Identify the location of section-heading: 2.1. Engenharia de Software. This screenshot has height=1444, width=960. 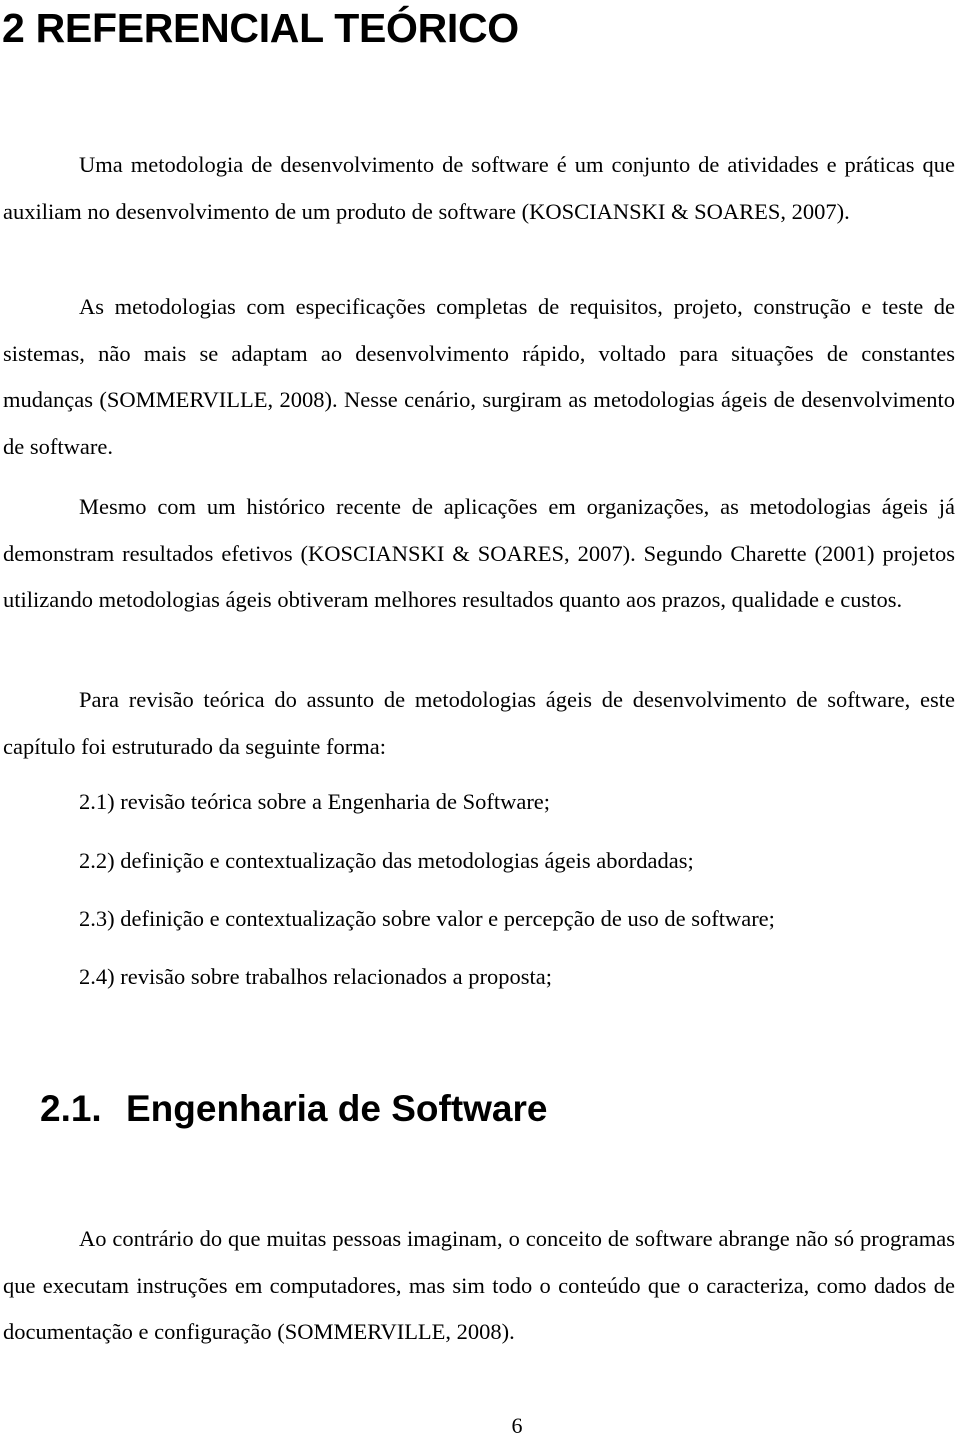
(294, 1109).